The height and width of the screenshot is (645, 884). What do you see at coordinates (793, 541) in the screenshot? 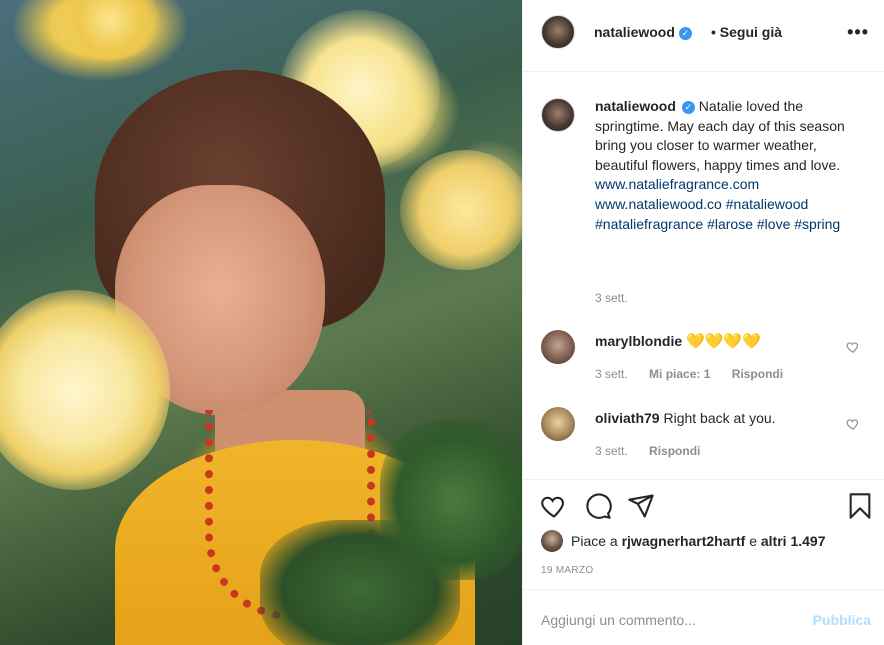
I see `likes-others: altri 1.497` at bounding box center [793, 541].